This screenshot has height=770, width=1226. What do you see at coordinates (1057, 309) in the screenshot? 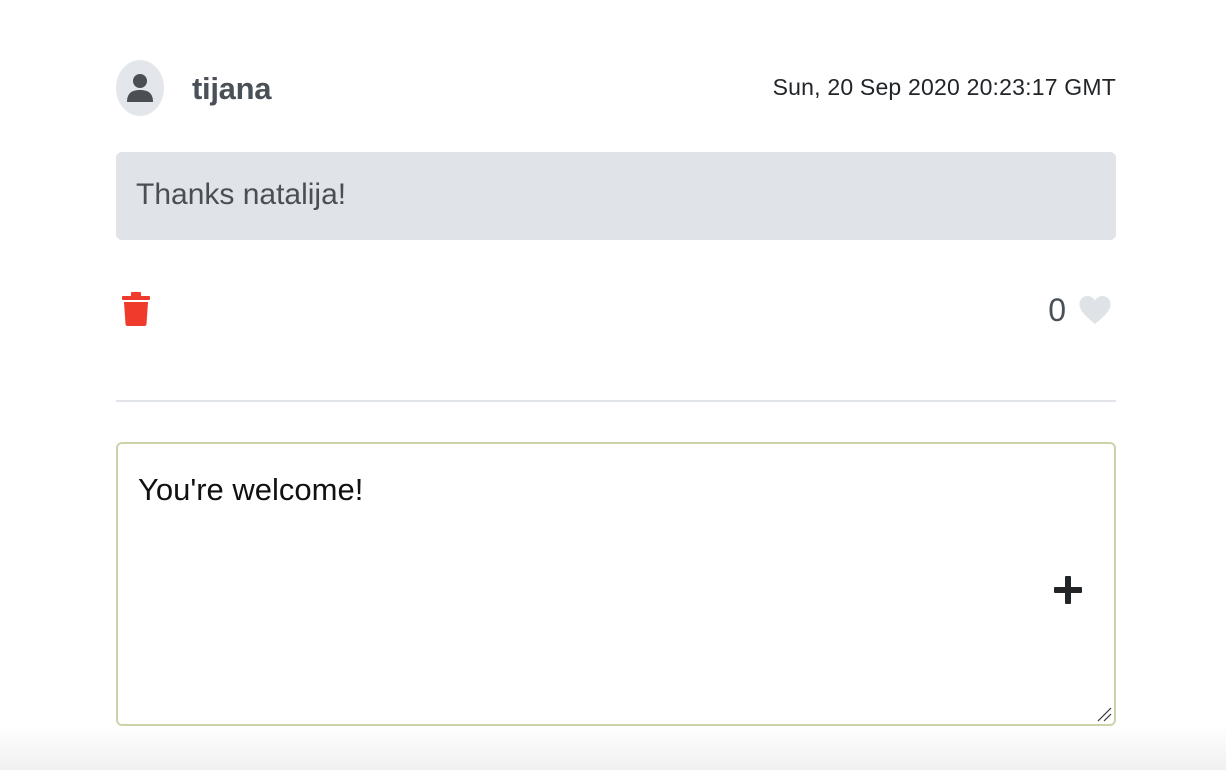
I see `like-count: 0` at bounding box center [1057, 309].